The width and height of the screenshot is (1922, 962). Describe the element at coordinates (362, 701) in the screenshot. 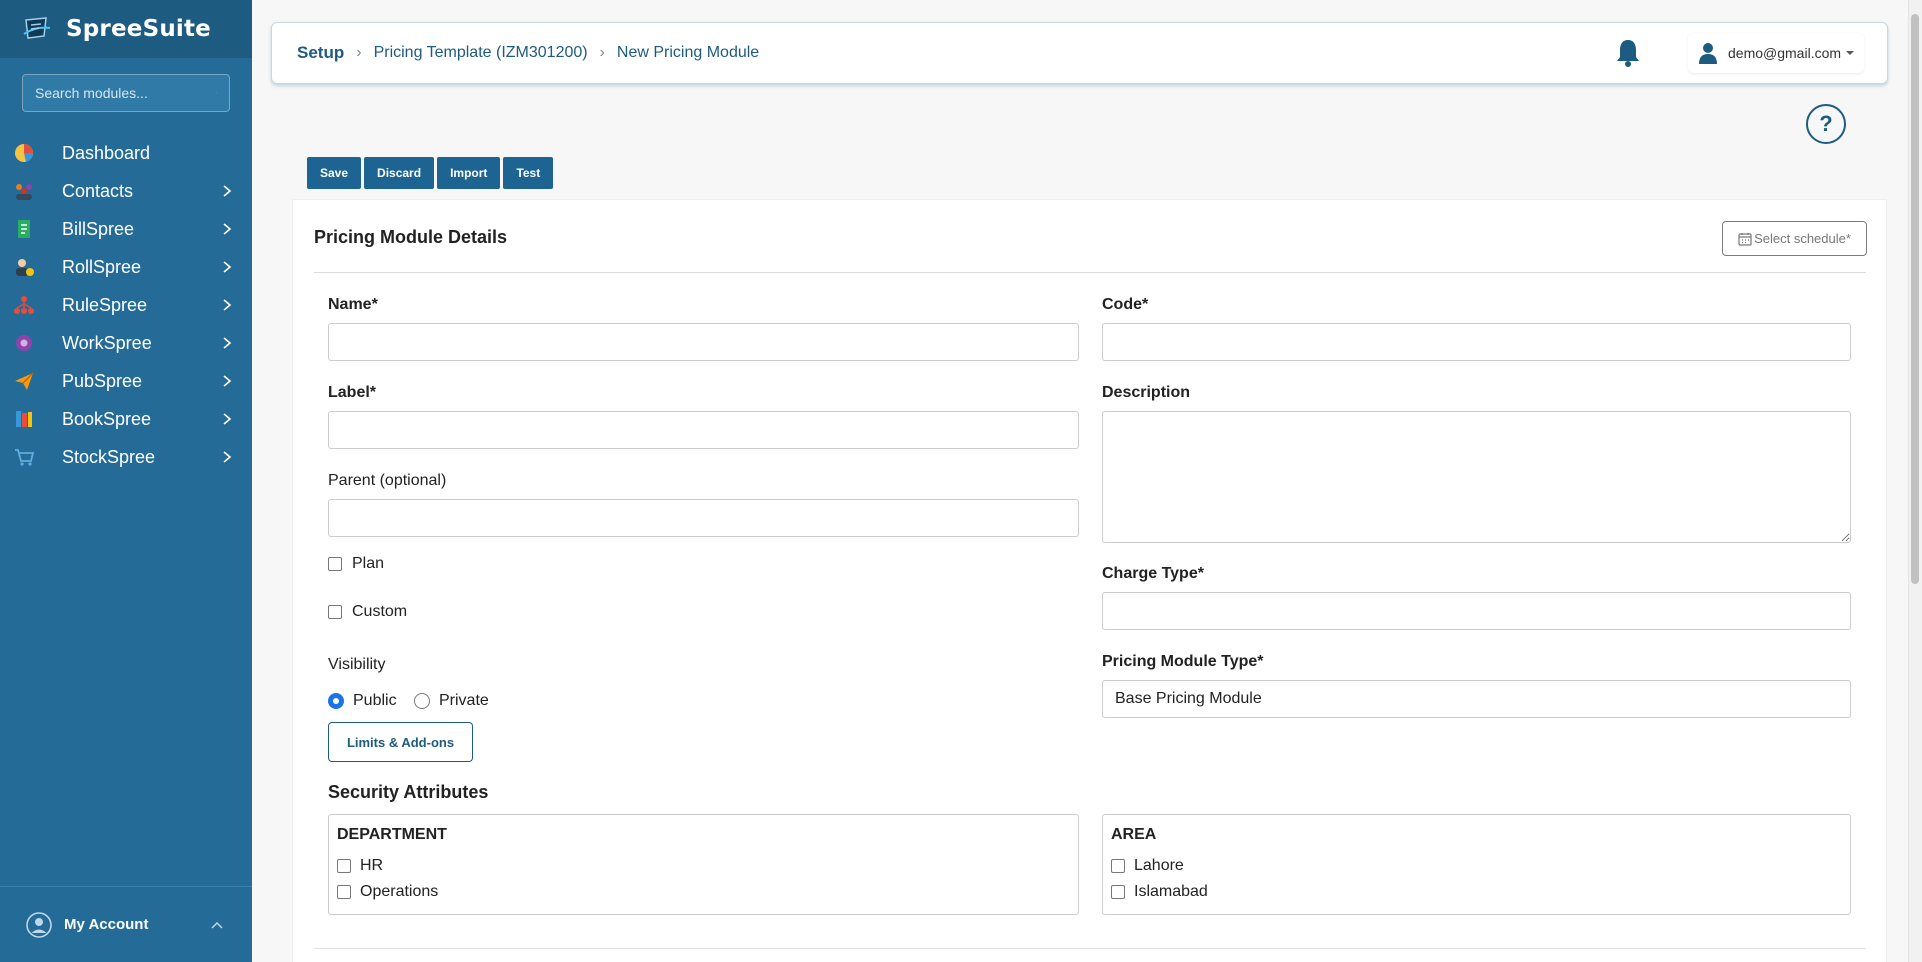

I see `visibility-public-option: Public` at that location.